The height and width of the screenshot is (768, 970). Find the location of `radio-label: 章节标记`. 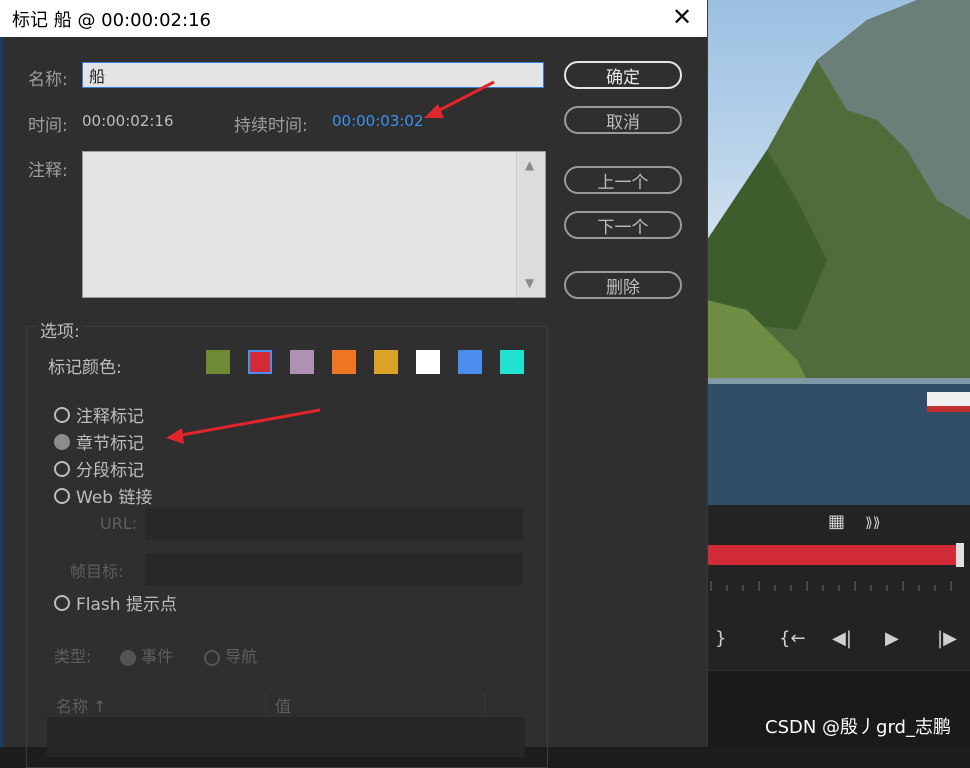

radio-label: 章节标记 is located at coordinates (110, 444).